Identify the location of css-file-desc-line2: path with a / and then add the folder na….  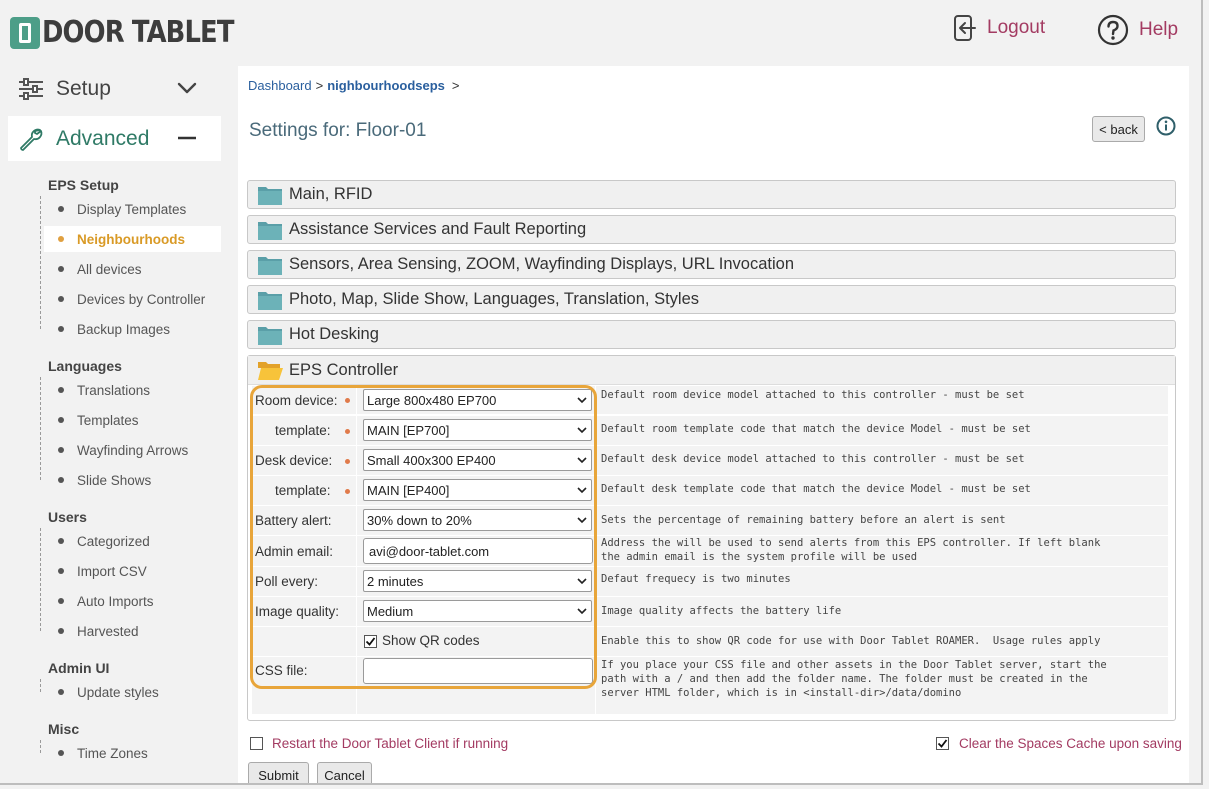
(844, 679).